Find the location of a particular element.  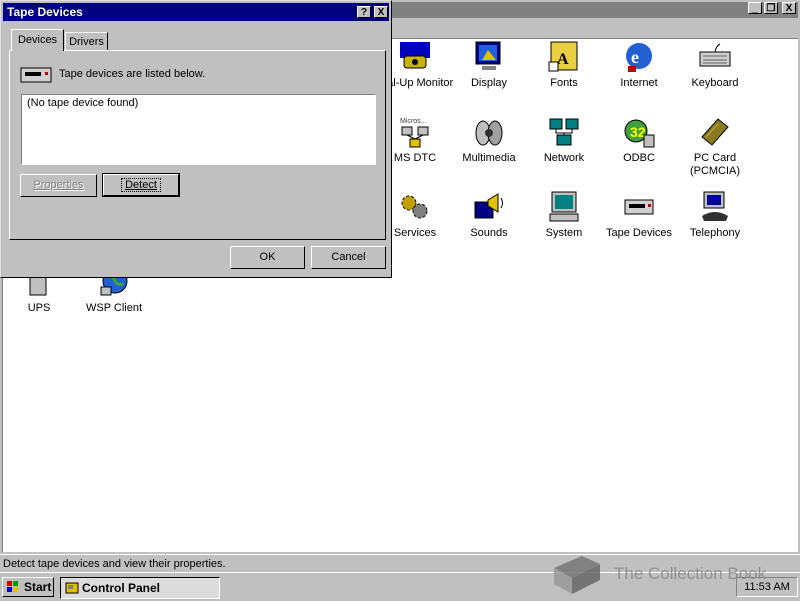

svg-text: e is located at coordinates (635, 57).